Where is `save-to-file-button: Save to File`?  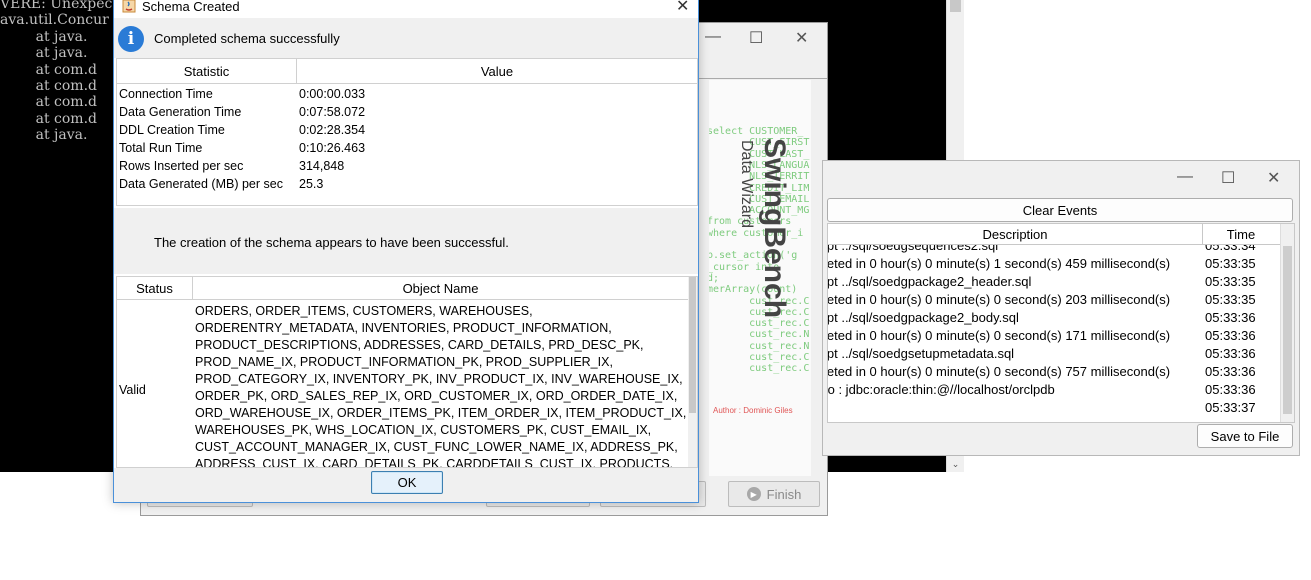
save-to-file-button: Save to File is located at coordinates (1245, 436).